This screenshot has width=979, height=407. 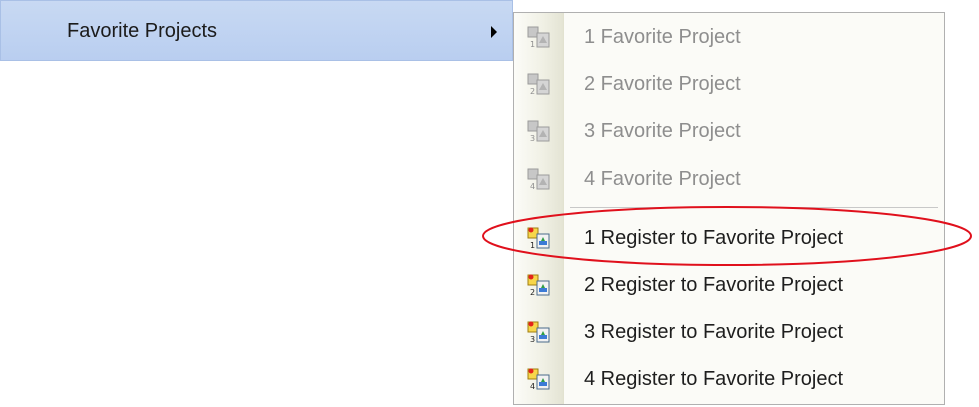 I want to click on menu-item-label: 2 Favorite Project, so click(x=662, y=84).